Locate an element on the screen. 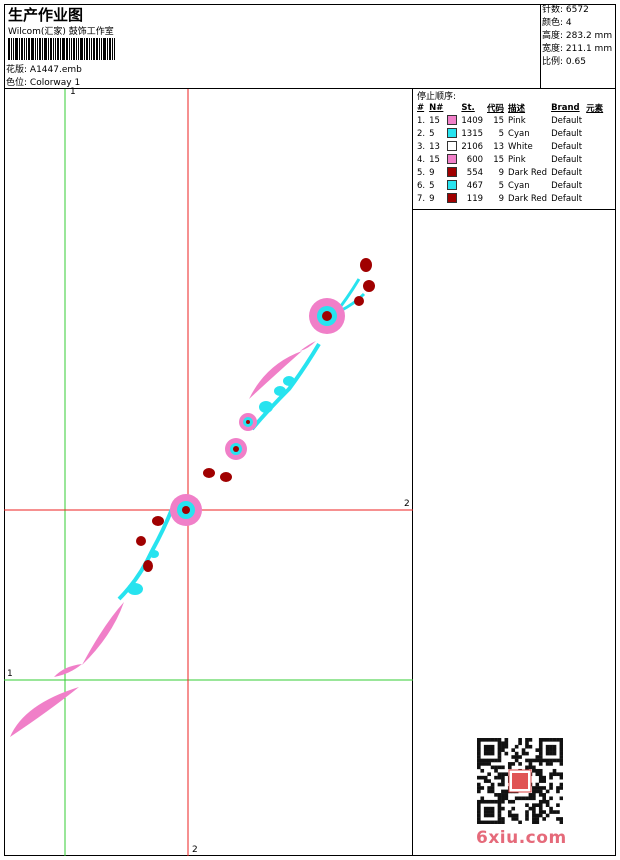 The height and width of the screenshot is (860, 620). col-code: 代码 is located at coordinates (496, 108).